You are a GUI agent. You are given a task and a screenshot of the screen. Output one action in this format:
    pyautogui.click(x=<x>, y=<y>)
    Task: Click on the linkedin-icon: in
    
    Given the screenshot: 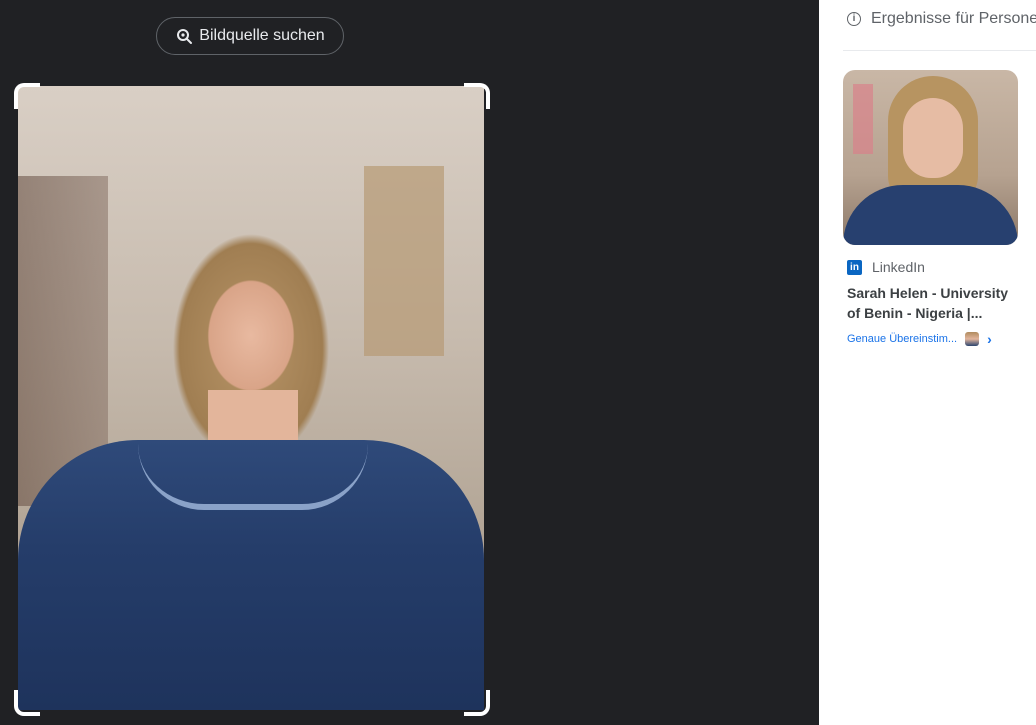 What is the action you would take?
    pyautogui.click(x=854, y=267)
    